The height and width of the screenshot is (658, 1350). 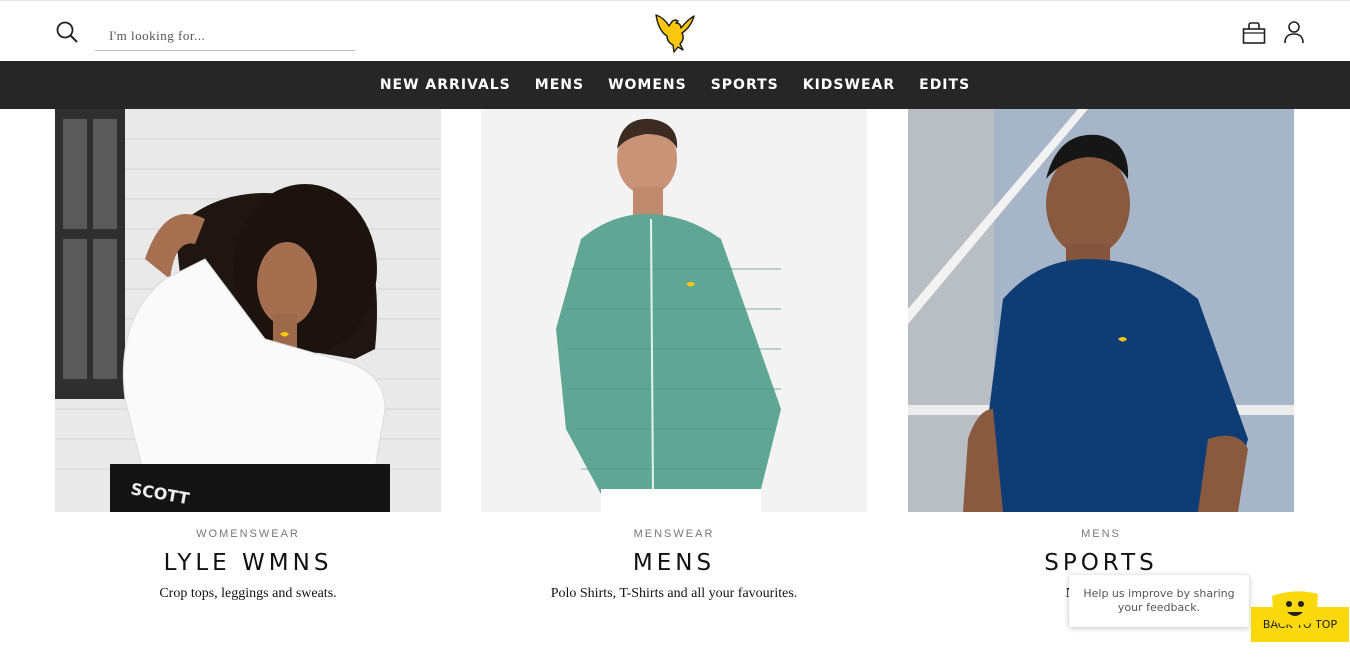 What do you see at coordinates (67, 32) in the screenshot?
I see `search-icon` at bounding box center [67, 32].